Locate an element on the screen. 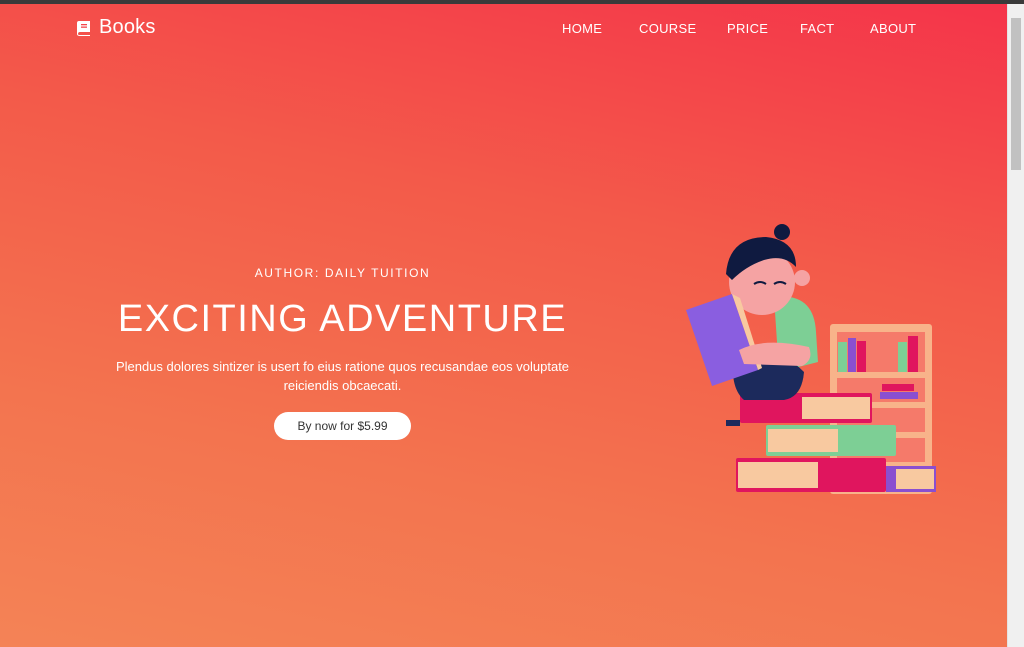 The height and width of the screenshot is (647, 1024). nav-fact: FACT is located at coordinates (817, 28).